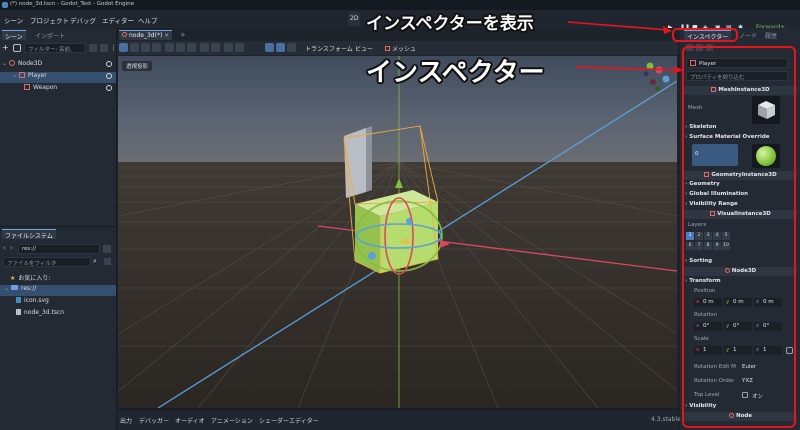 This screenshot has height=430, width=800. What do you see at coordinates (450, 24) in the screenshot?
I see `annotation-show-inspector: インスペクターを表示` at bounding box center [450, 24].